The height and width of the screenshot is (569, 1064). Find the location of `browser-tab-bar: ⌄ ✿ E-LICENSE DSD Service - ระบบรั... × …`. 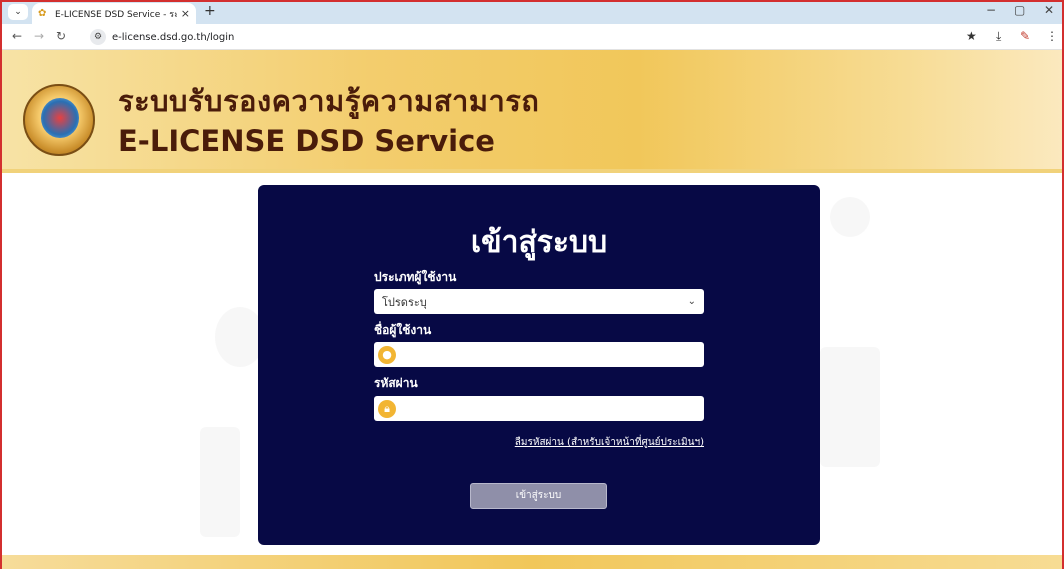

browser-tab-bar: ⌄ ✿ E-LICENSE DSD Service - ระบบรั... × … is located at coordinates (532, 12).